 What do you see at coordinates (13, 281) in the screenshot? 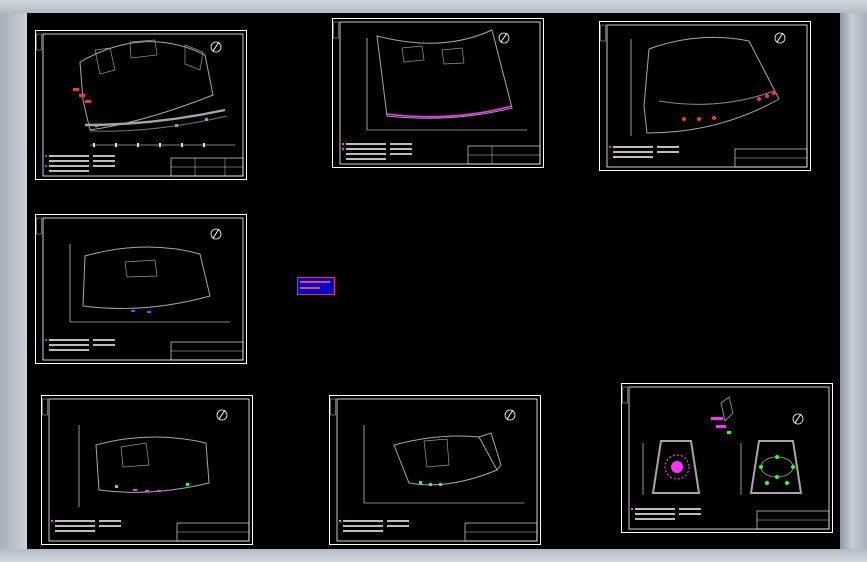
I see `window-left-frame` at bounding box center [13, 281].